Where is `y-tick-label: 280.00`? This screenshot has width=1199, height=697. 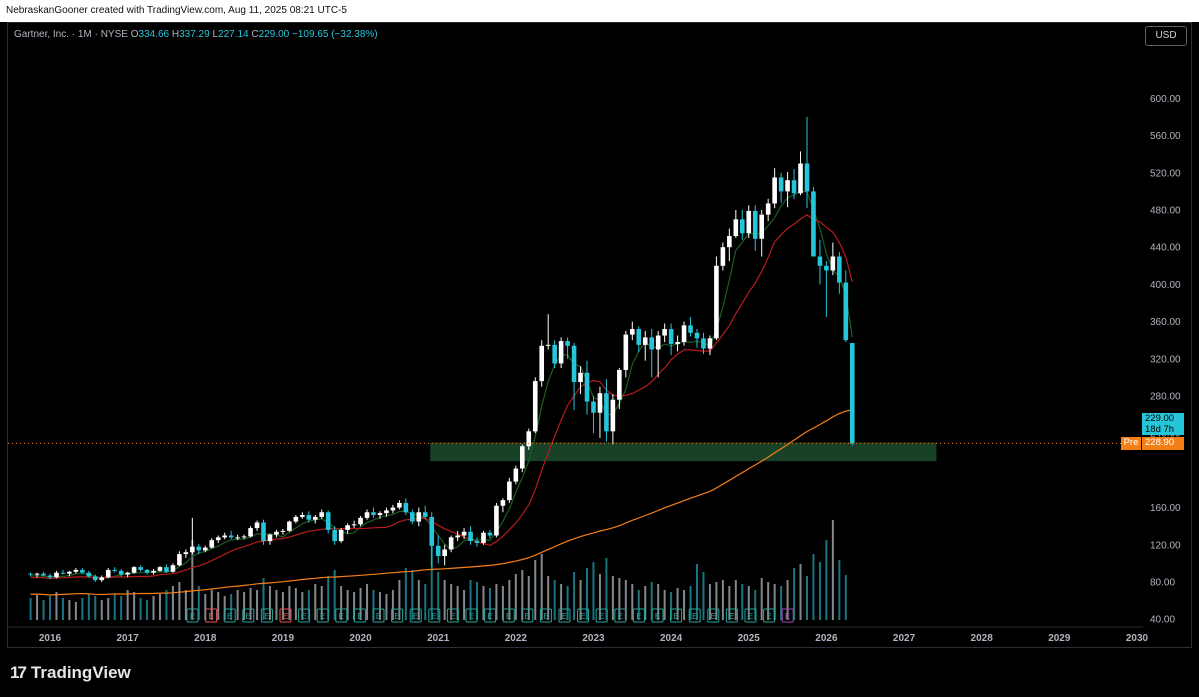
y-tick-label: 280.00 is located at coordinates (1165, 397).